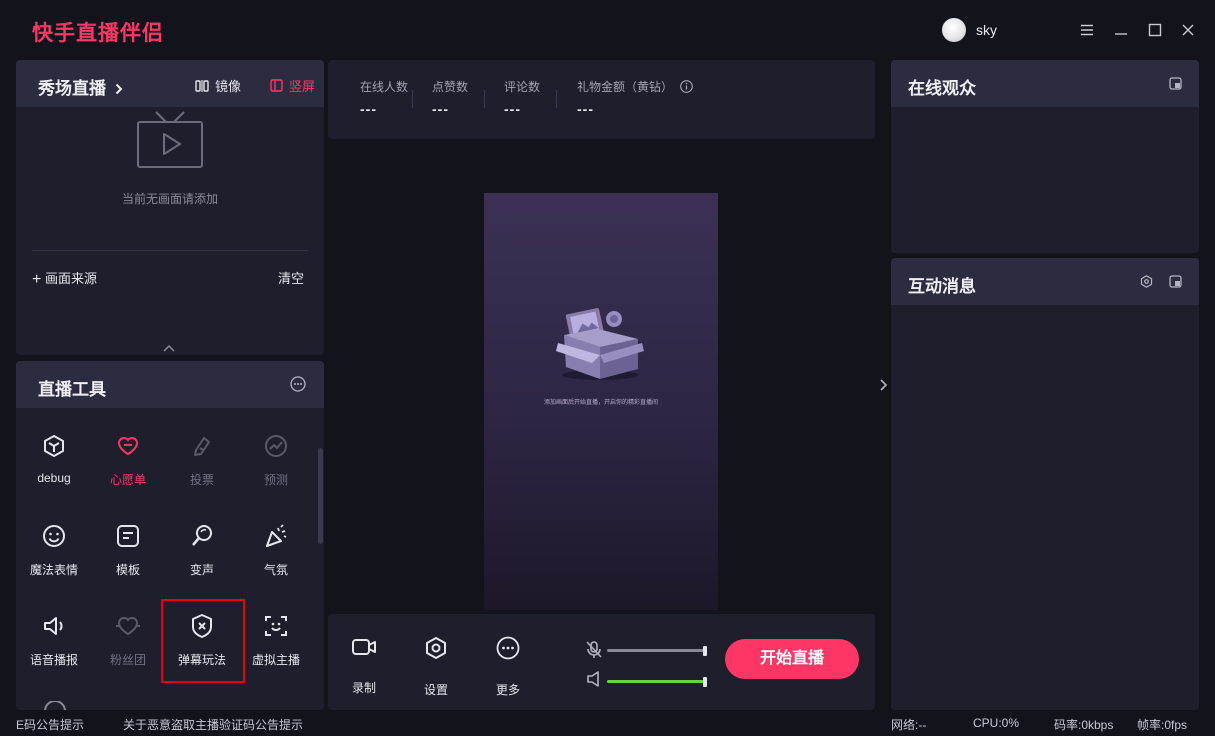 The width and height of the screenshot is (1215, 736). Describe the element at coordinates (954, 30) in the screenshot. I see `avatar` at that location.